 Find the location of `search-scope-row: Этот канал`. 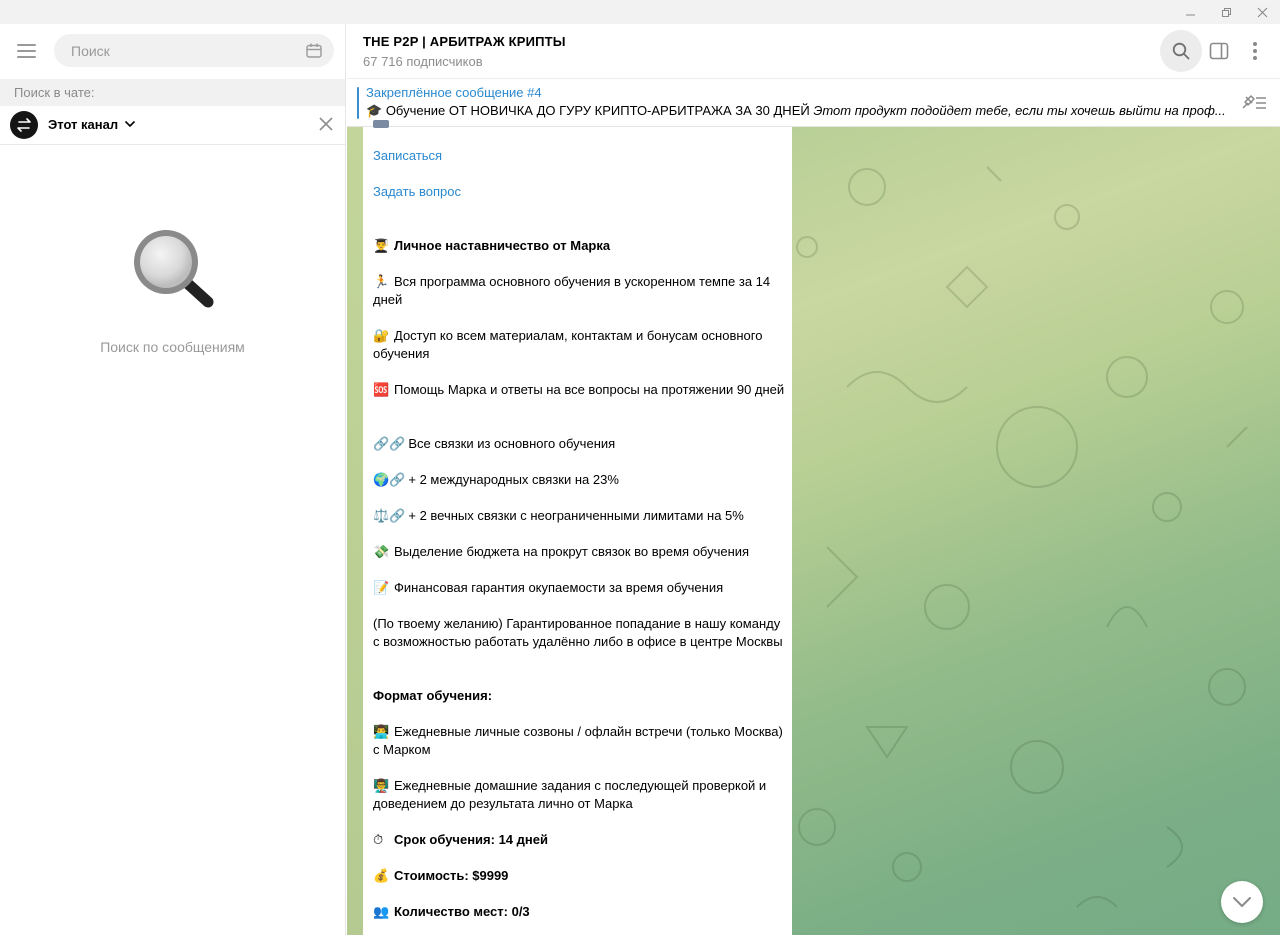

search-scope-row: Этот канал is located at coordinates (172, 125).